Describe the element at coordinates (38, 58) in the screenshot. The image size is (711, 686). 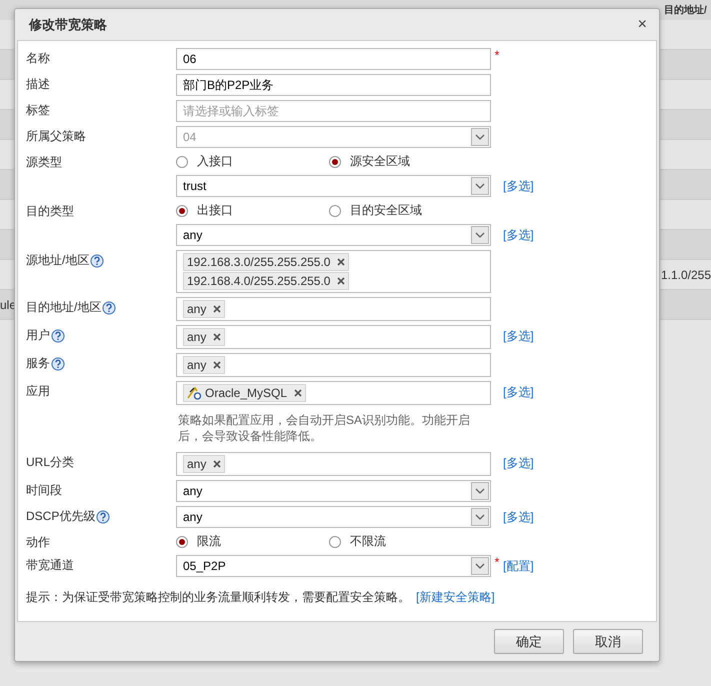
I see `field-label: 名称` at that location.